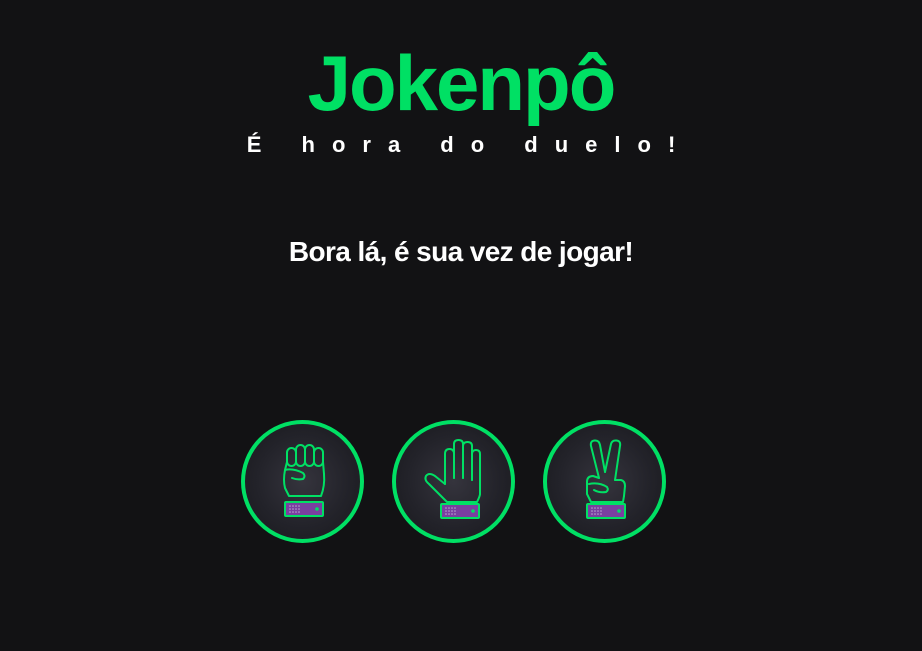 The height and width of the screenshot is (651, 922). Describe the element at coordinates (452, 478) in the screenshot. I see `paper-hand-icon` at that location.